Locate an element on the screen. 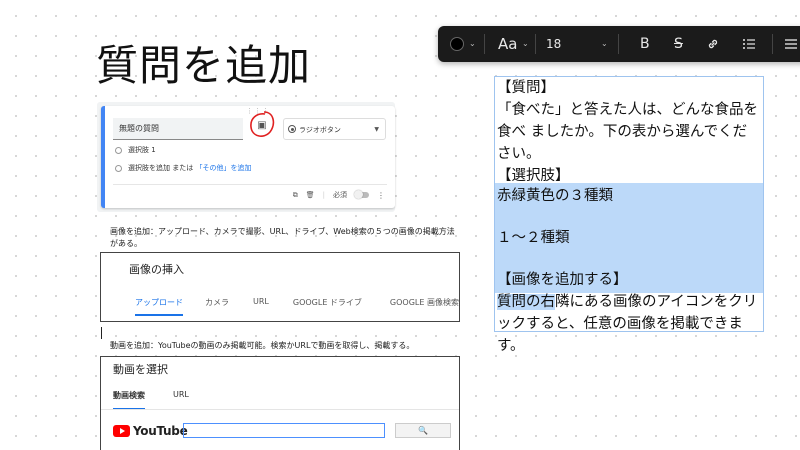 Image resolution: width=800 pixels, height=450 pixels. bold-button: B is located at coordinates (645, 44).